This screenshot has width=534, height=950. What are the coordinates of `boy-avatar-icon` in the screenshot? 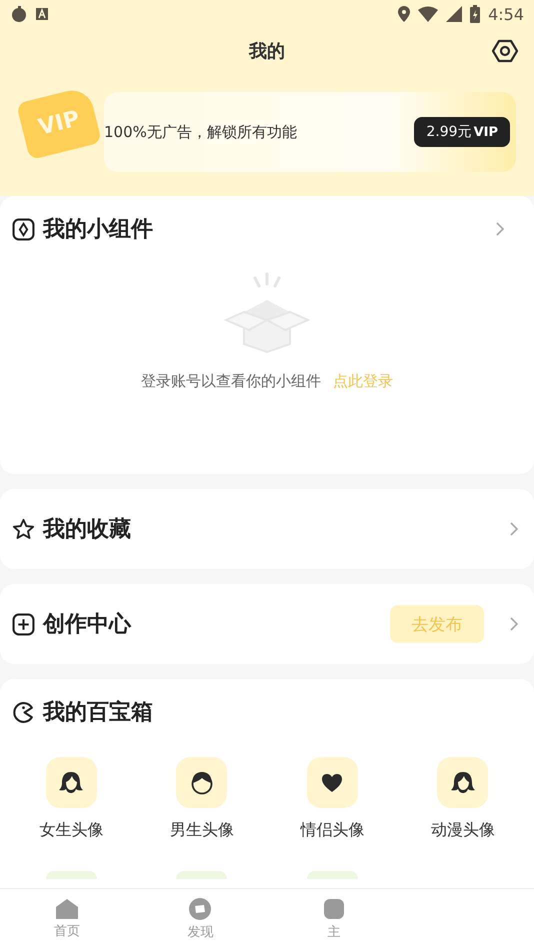 It's located at (202, 782).